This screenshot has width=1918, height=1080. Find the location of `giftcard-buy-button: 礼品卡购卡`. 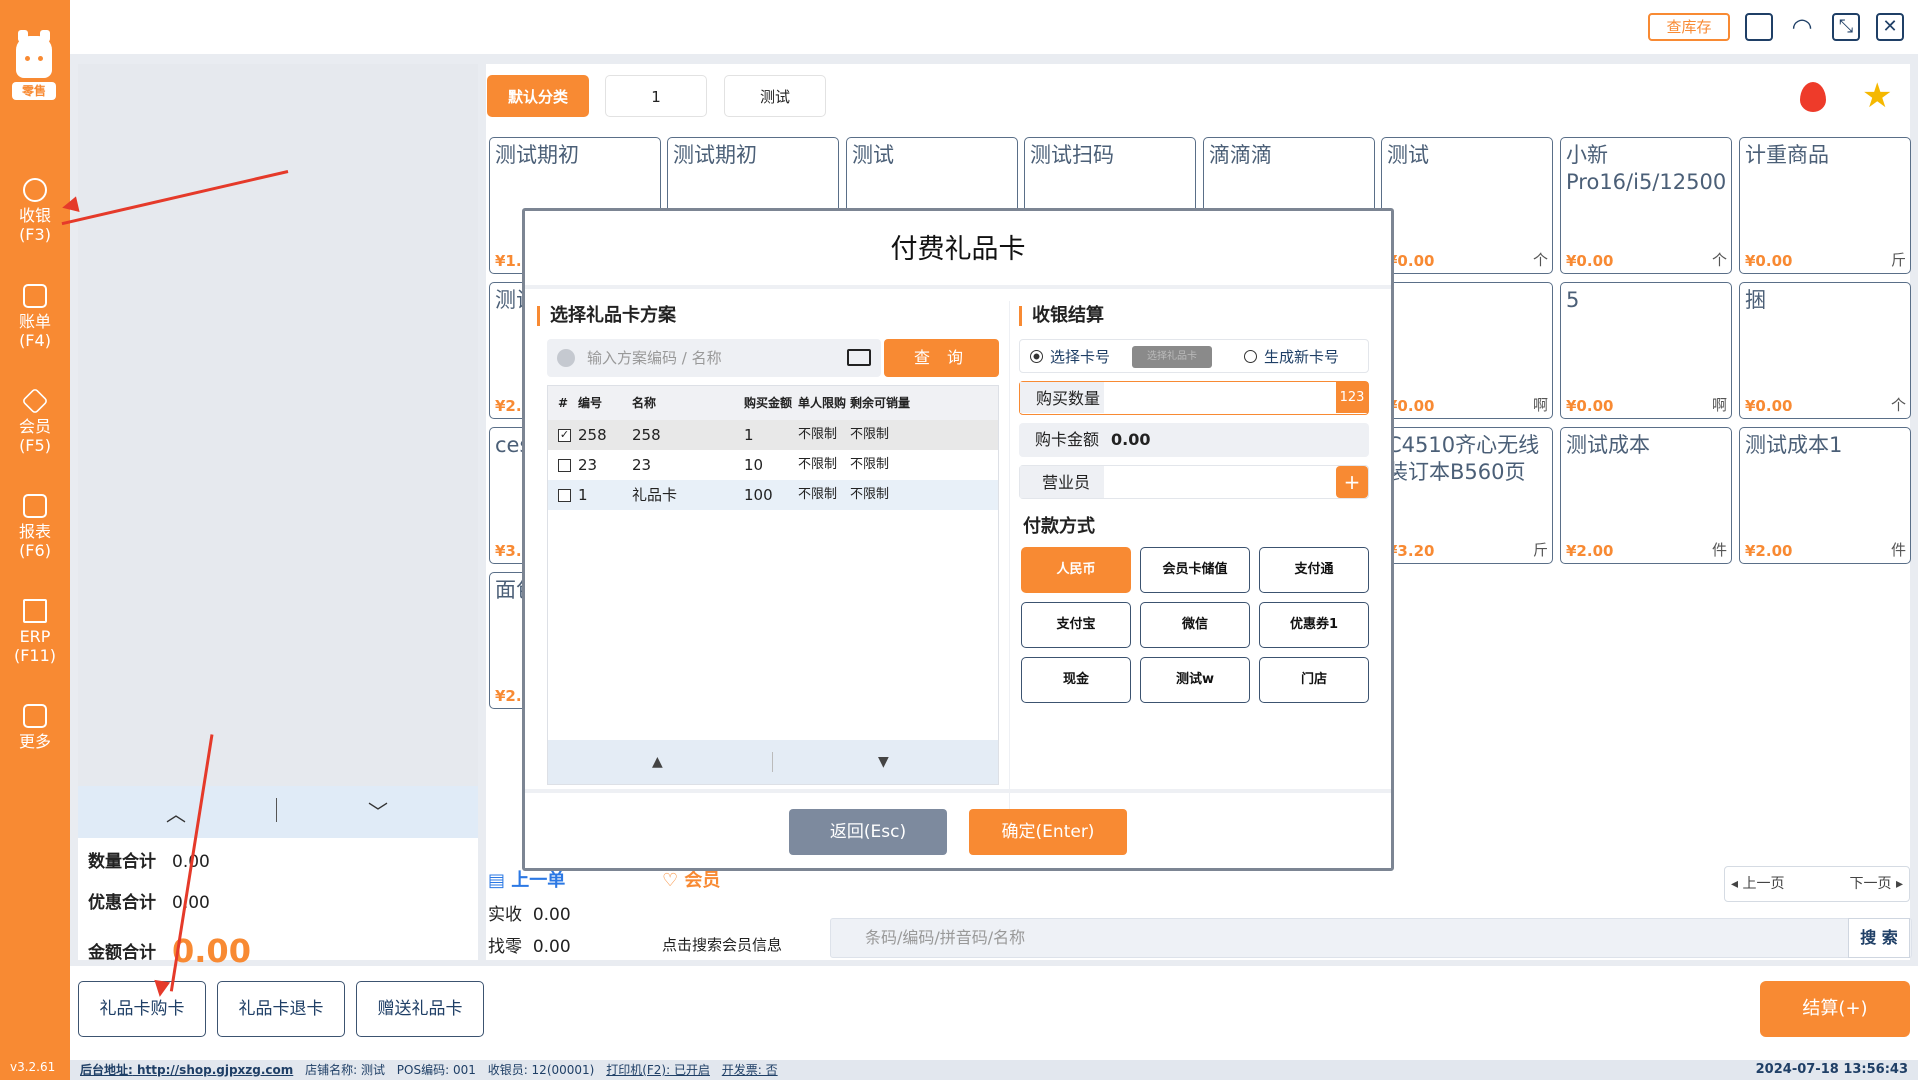

giftcard-buy-button: 礼品卡购卡 is located at coordinates (142, 1009).